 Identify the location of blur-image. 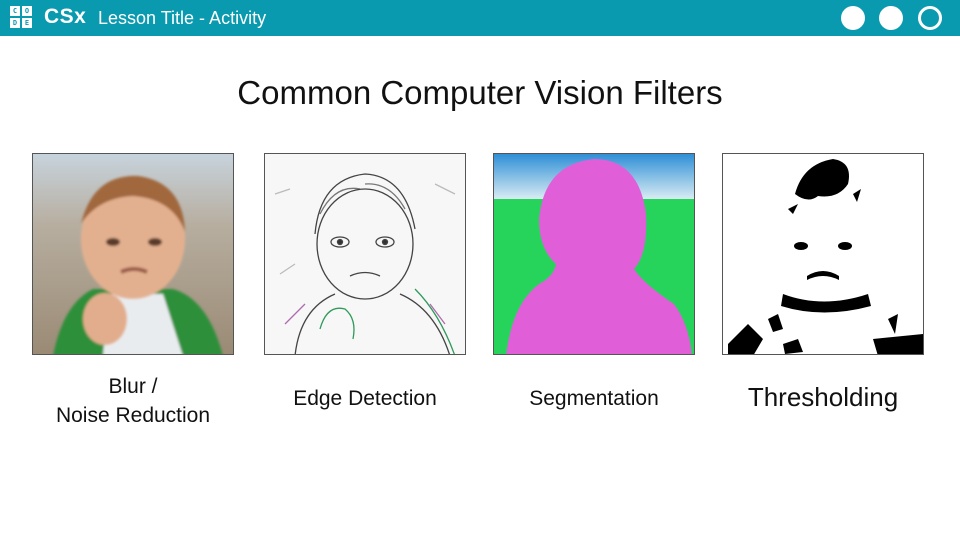
(133, 254).